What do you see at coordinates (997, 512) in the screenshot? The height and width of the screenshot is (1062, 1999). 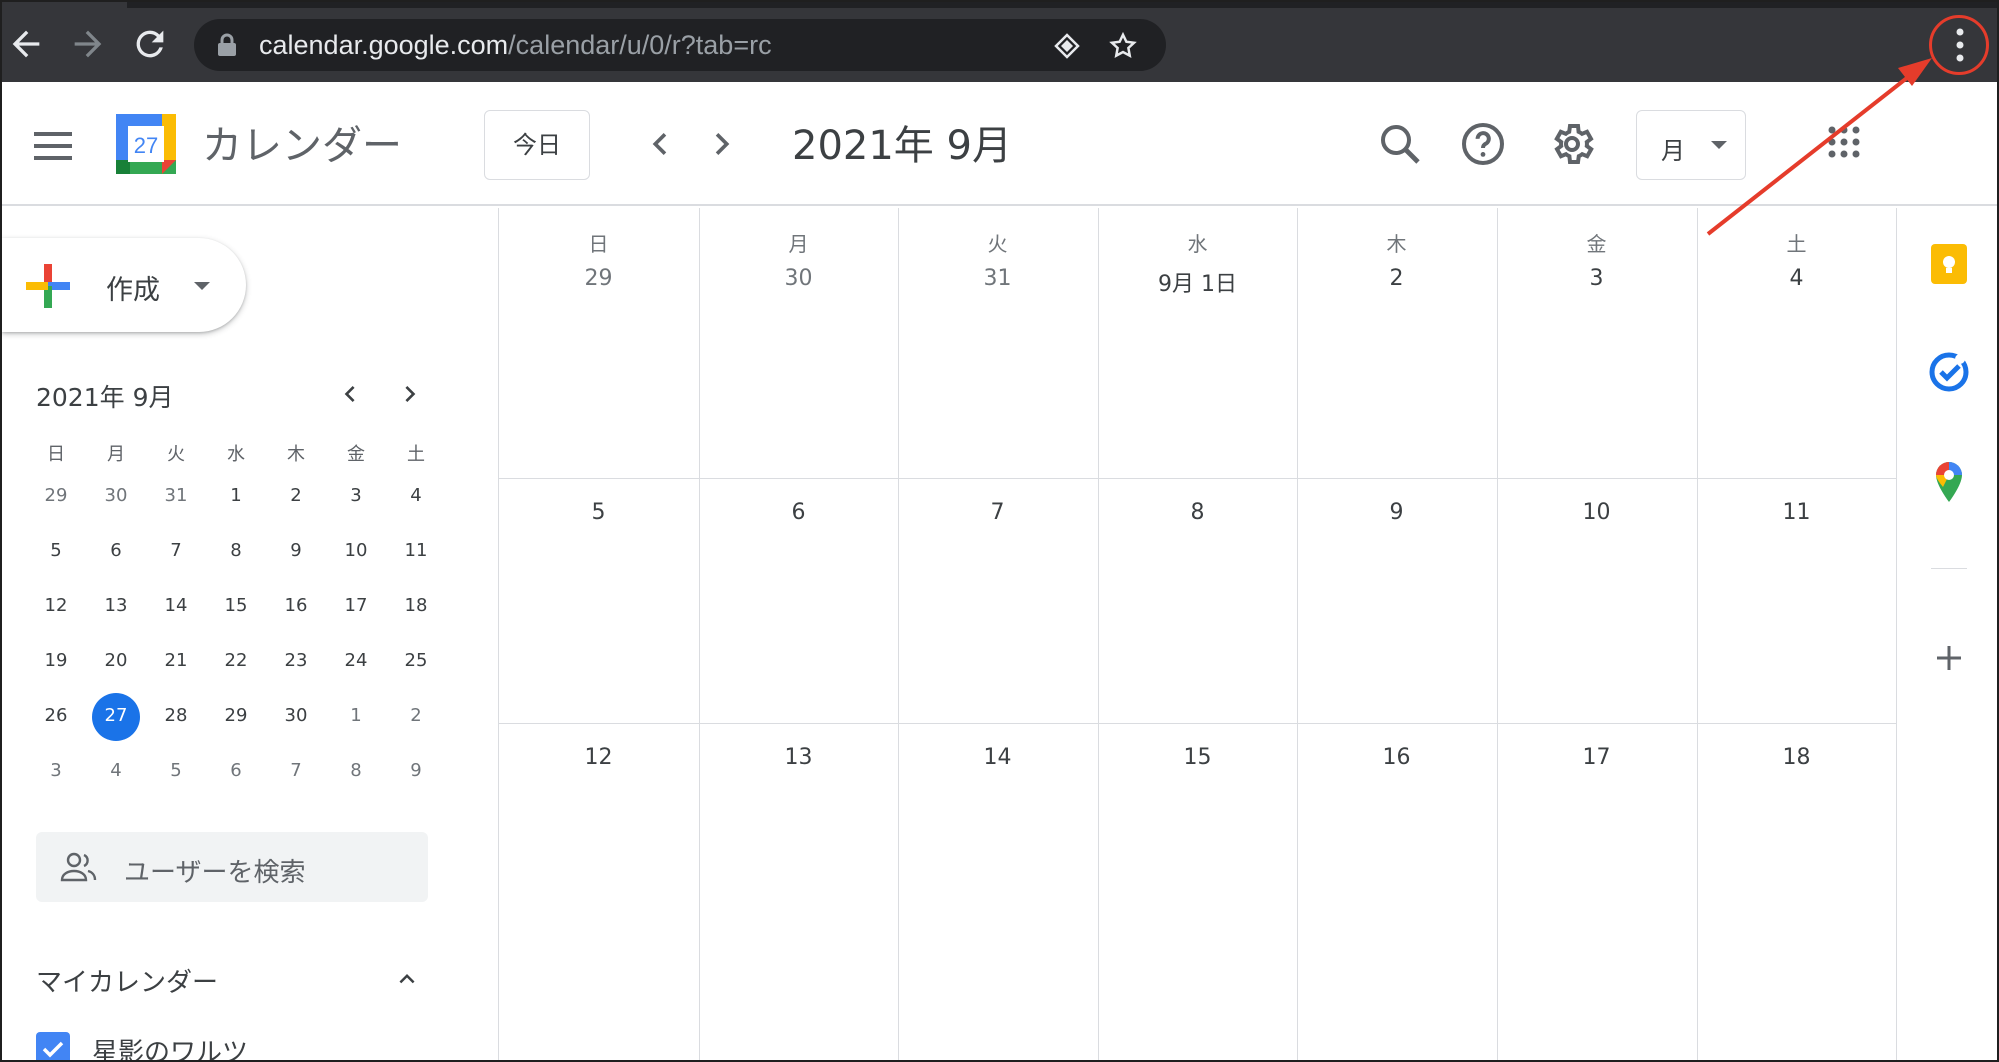 I see `day-number: 7` at bounding box center [997, 512].